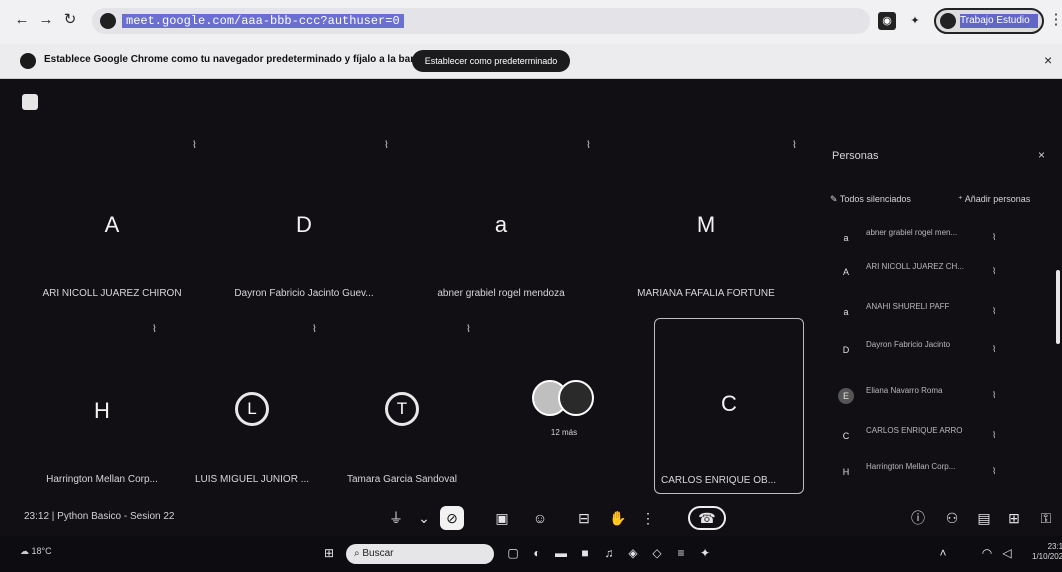  Describe the element at coordinates (30, 102) in the screenshot. I see `meet-logo-icon` at that location.